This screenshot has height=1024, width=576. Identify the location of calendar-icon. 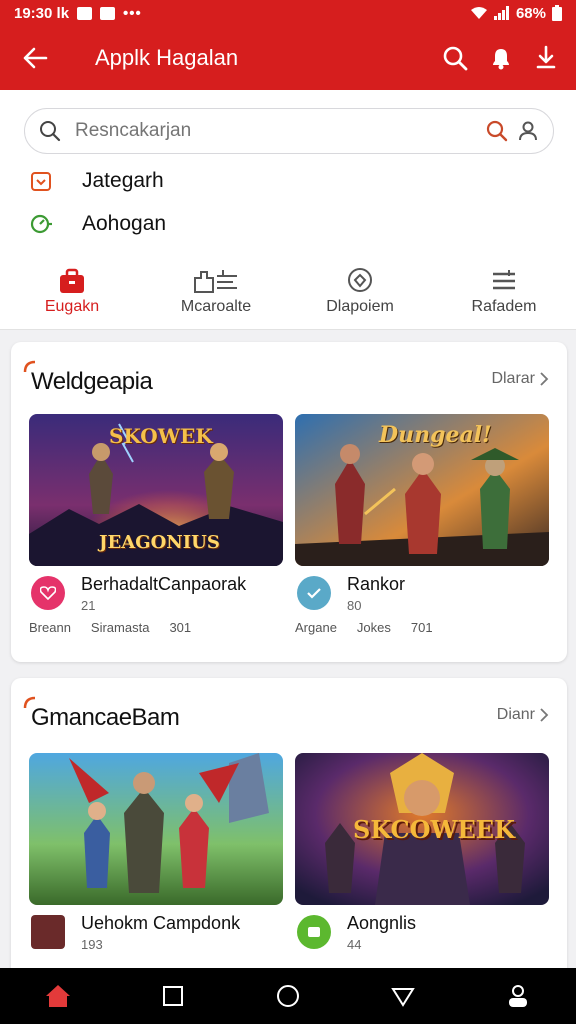
(41, 181).